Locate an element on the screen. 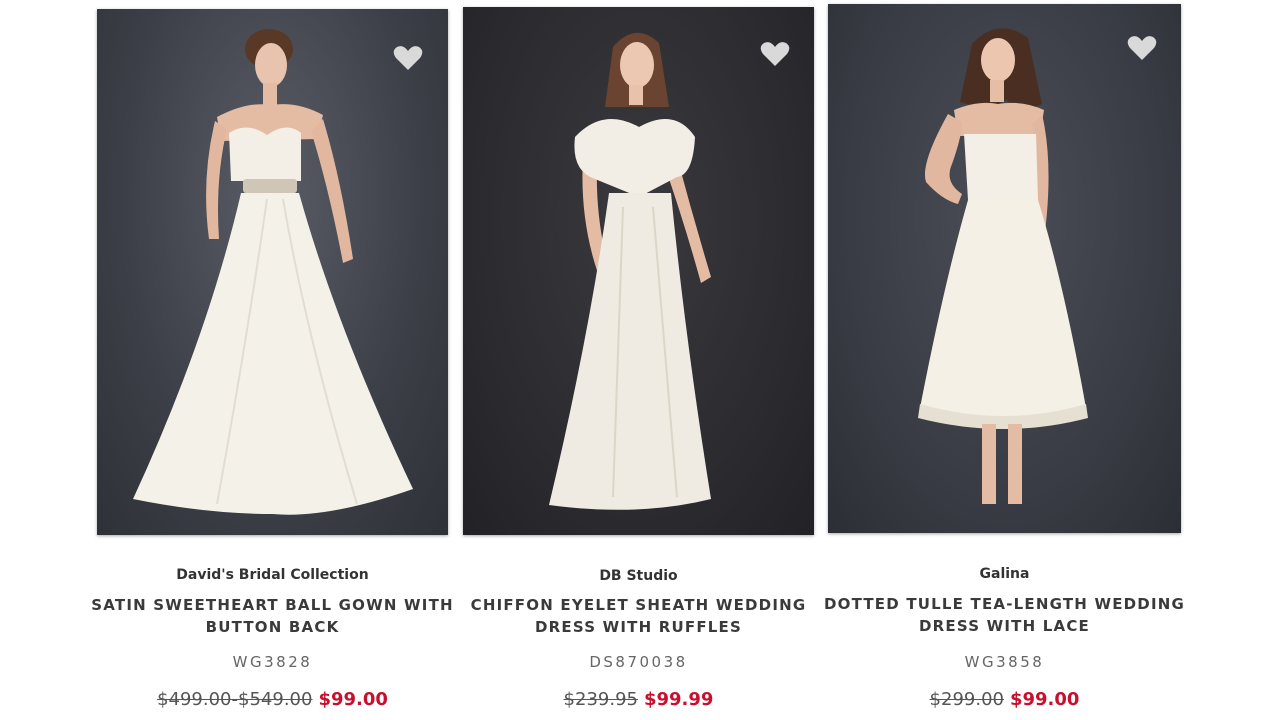  original-price: $239.95 is located at coordinates (600, 699).